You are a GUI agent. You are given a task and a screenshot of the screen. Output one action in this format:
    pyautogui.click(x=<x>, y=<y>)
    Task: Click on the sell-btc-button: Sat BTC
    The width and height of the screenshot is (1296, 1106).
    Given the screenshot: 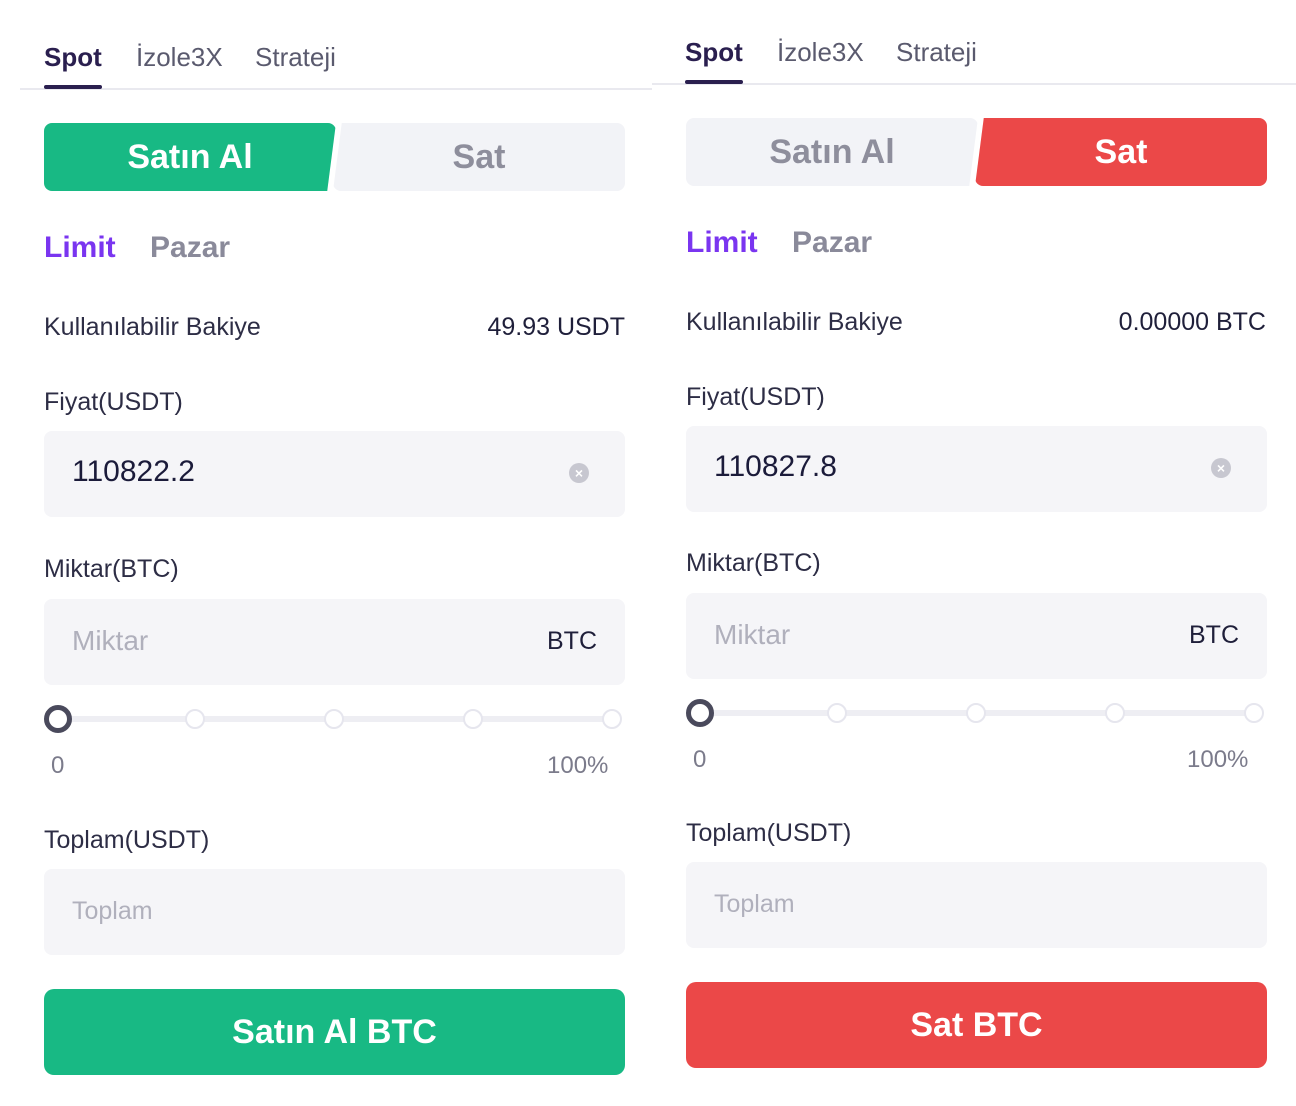 What is the action you would take?
    pyautogui.click(x=976, y=1025)
    